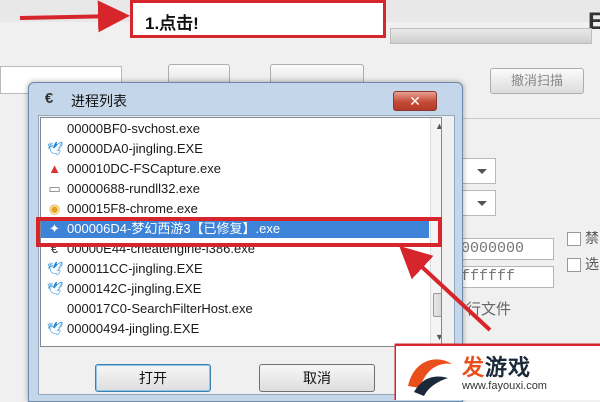 This screenshot has width=600, height=402. I want to click on game-icon: ✦, so click(54, 228).